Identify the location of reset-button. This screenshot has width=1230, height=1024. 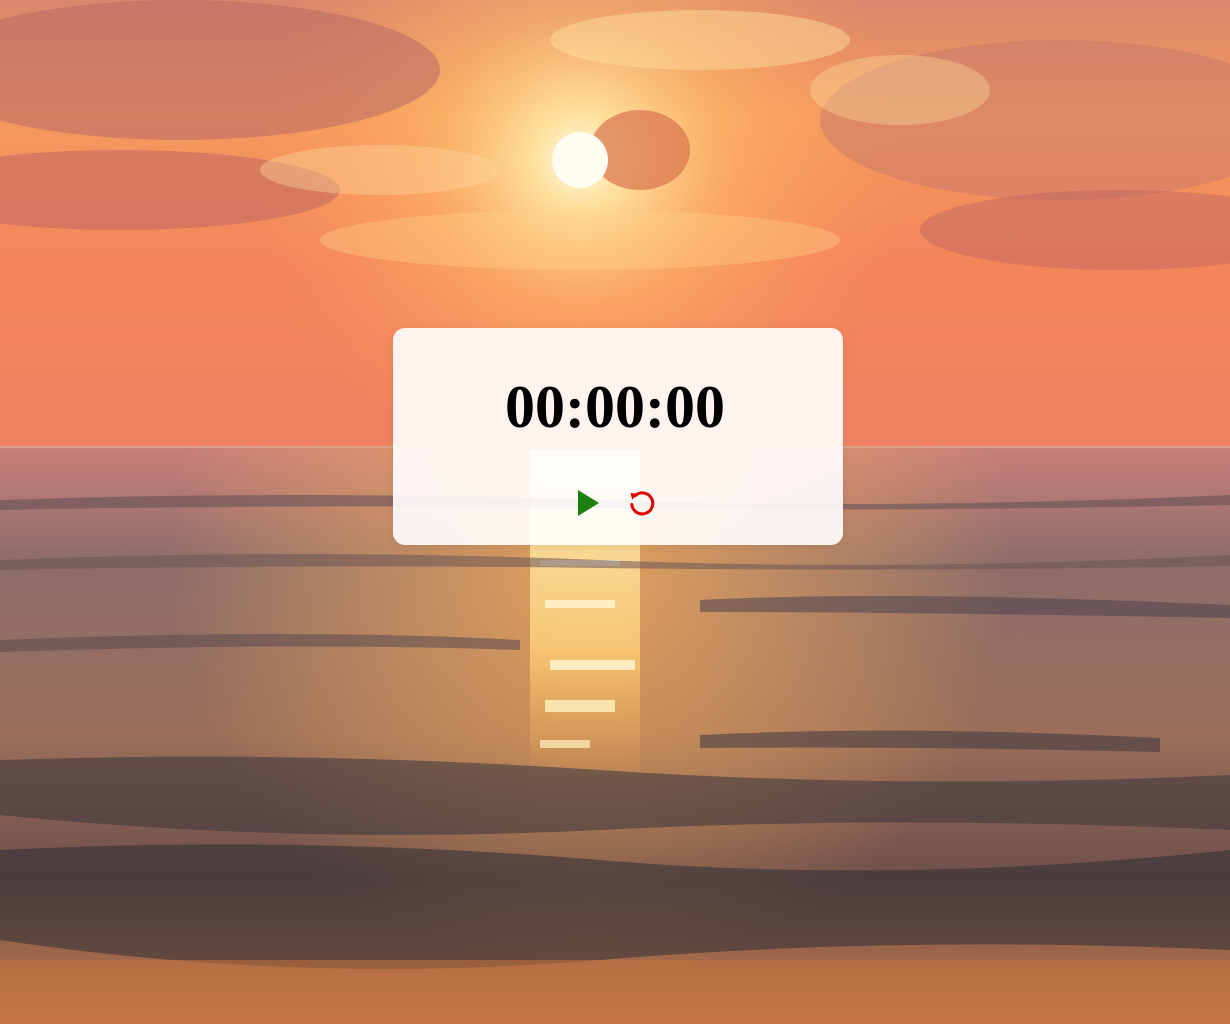
(642, 504).